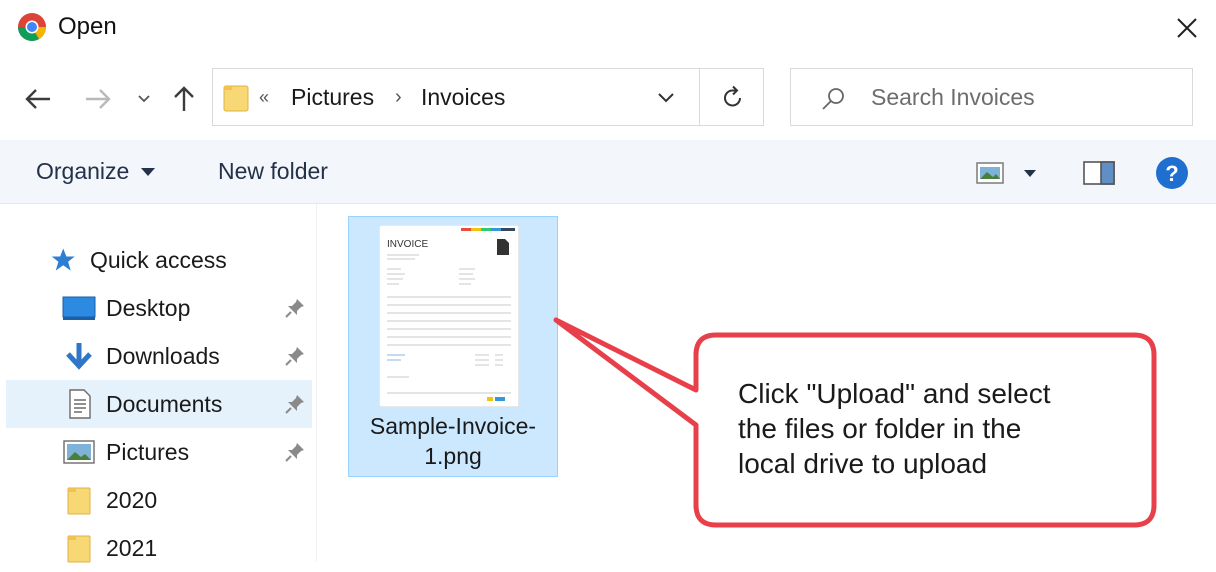 The image size is (1216, 572). I want to click on preview-pane-button, so click(1099, 173).